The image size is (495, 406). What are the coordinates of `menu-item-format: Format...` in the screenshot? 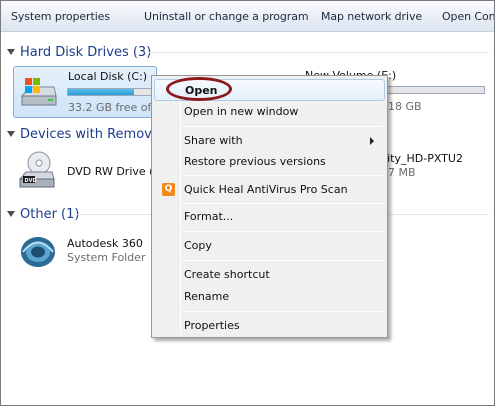 It's located at (269, 217).